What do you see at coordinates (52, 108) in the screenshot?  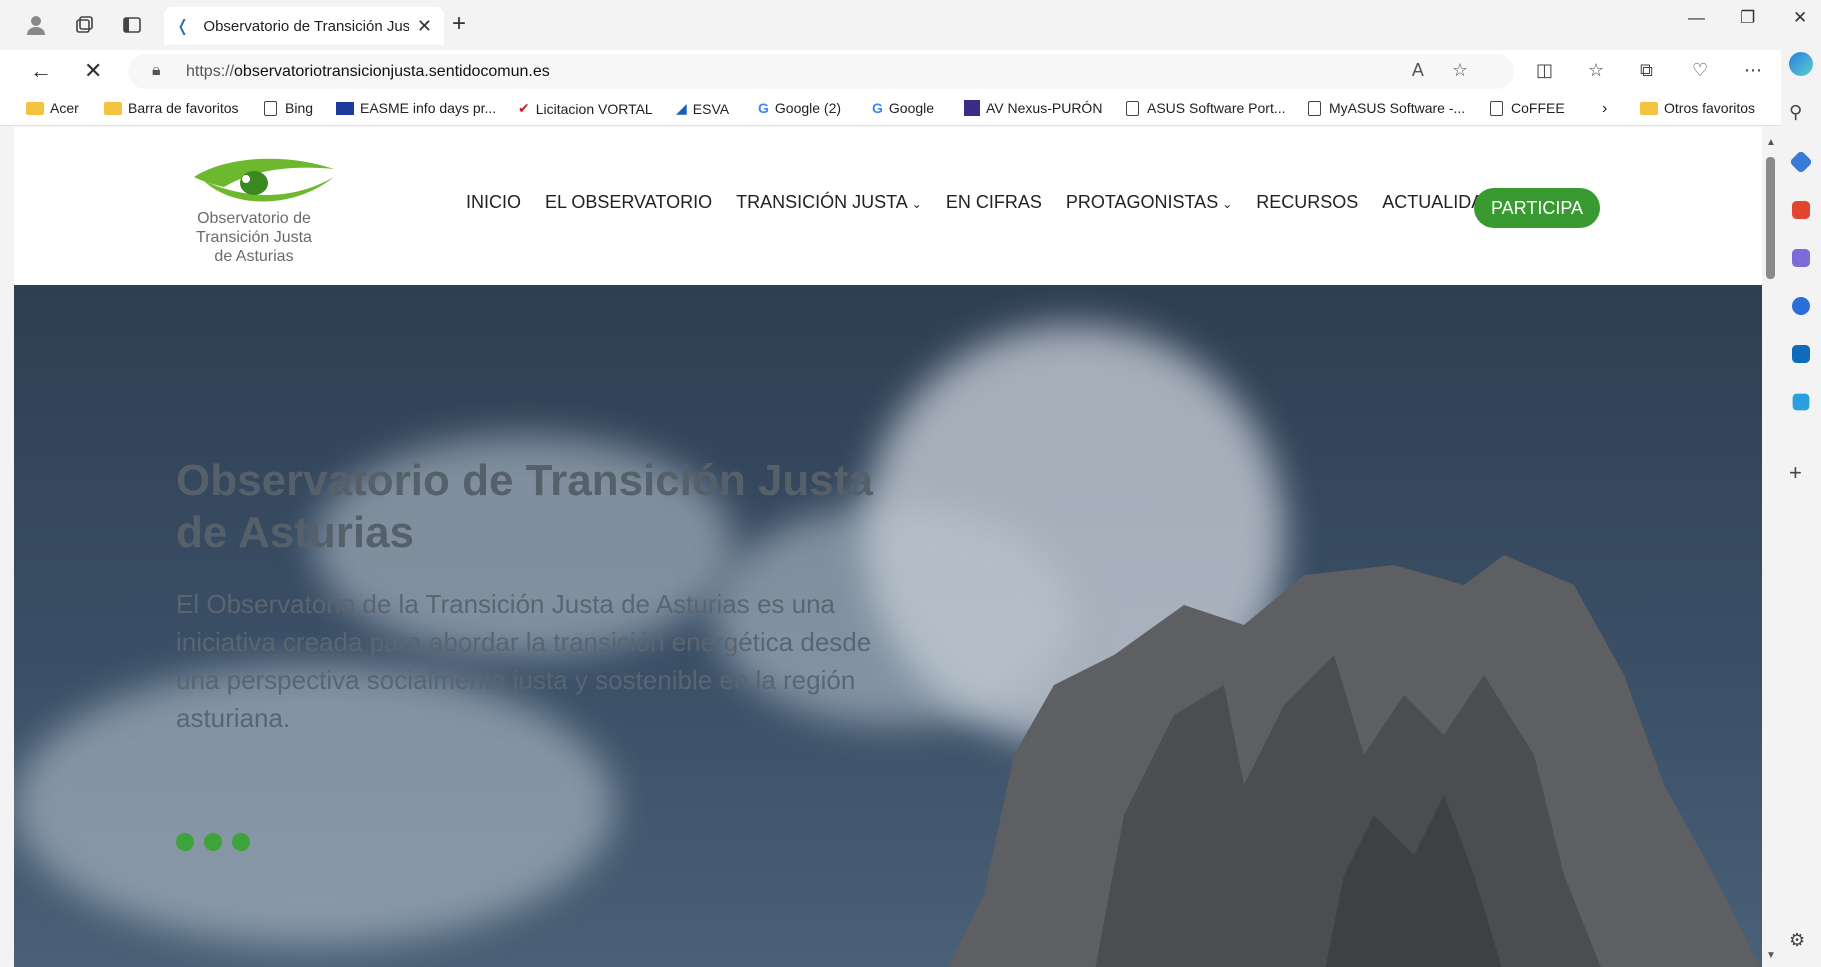 I see `favorite-acer: Acer` at bounding box center [52, 108].